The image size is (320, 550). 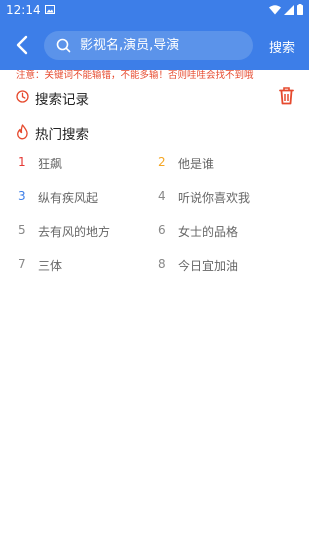 What do you see at coordinates (156, 132) in the screenshot?
I see `hot-search-header: 热门搜索` at bounding box center [156, 132].